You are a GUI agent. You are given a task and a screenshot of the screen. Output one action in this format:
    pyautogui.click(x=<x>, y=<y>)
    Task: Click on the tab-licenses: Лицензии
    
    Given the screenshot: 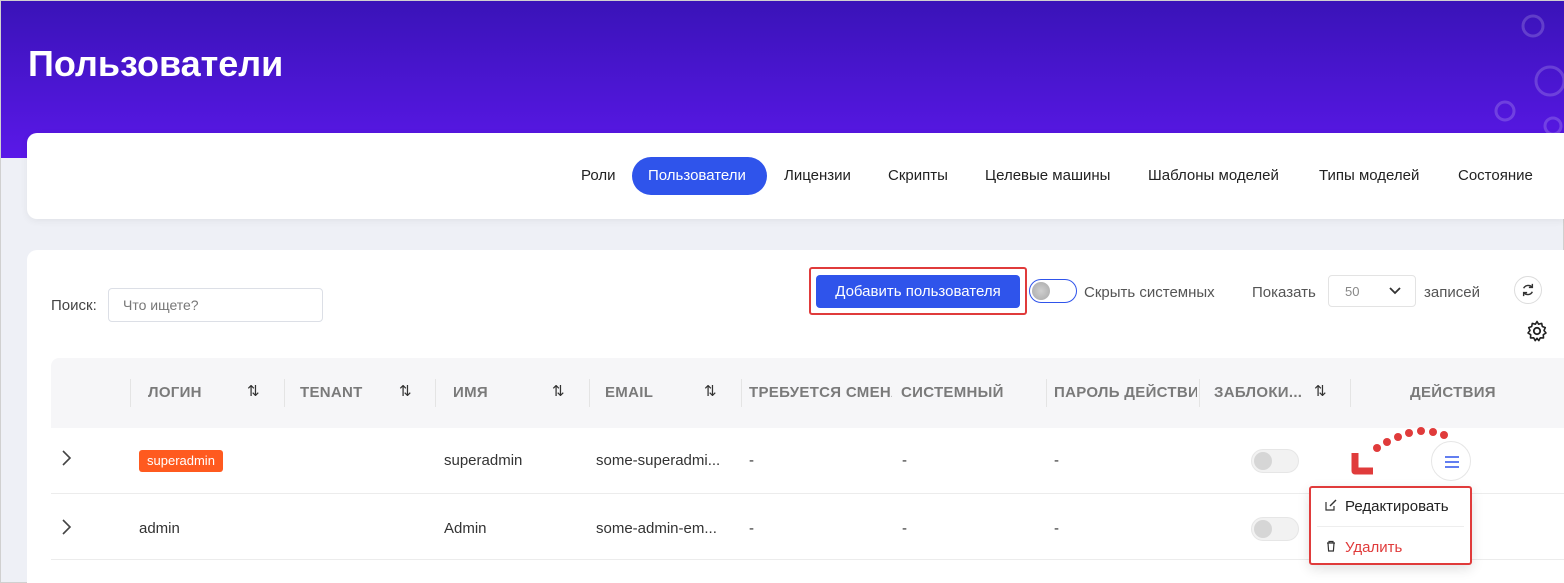 What is the action you would take?
    pyautogui.click(x=817, y=176)
    